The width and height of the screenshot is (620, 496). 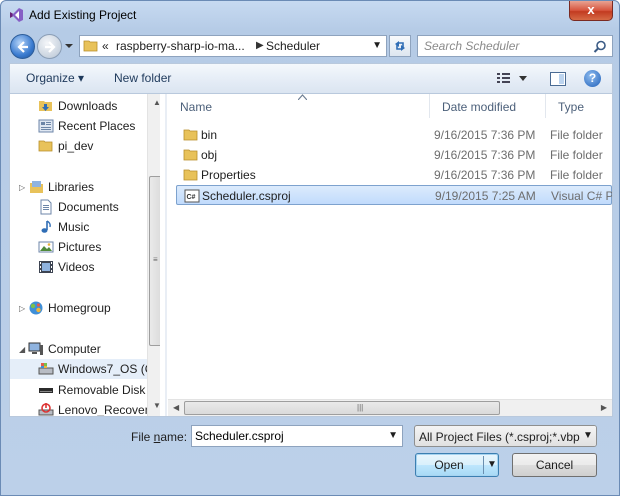 I want to click on scroll-right-arrow-icon: ▶, so click(x=604, y=407).